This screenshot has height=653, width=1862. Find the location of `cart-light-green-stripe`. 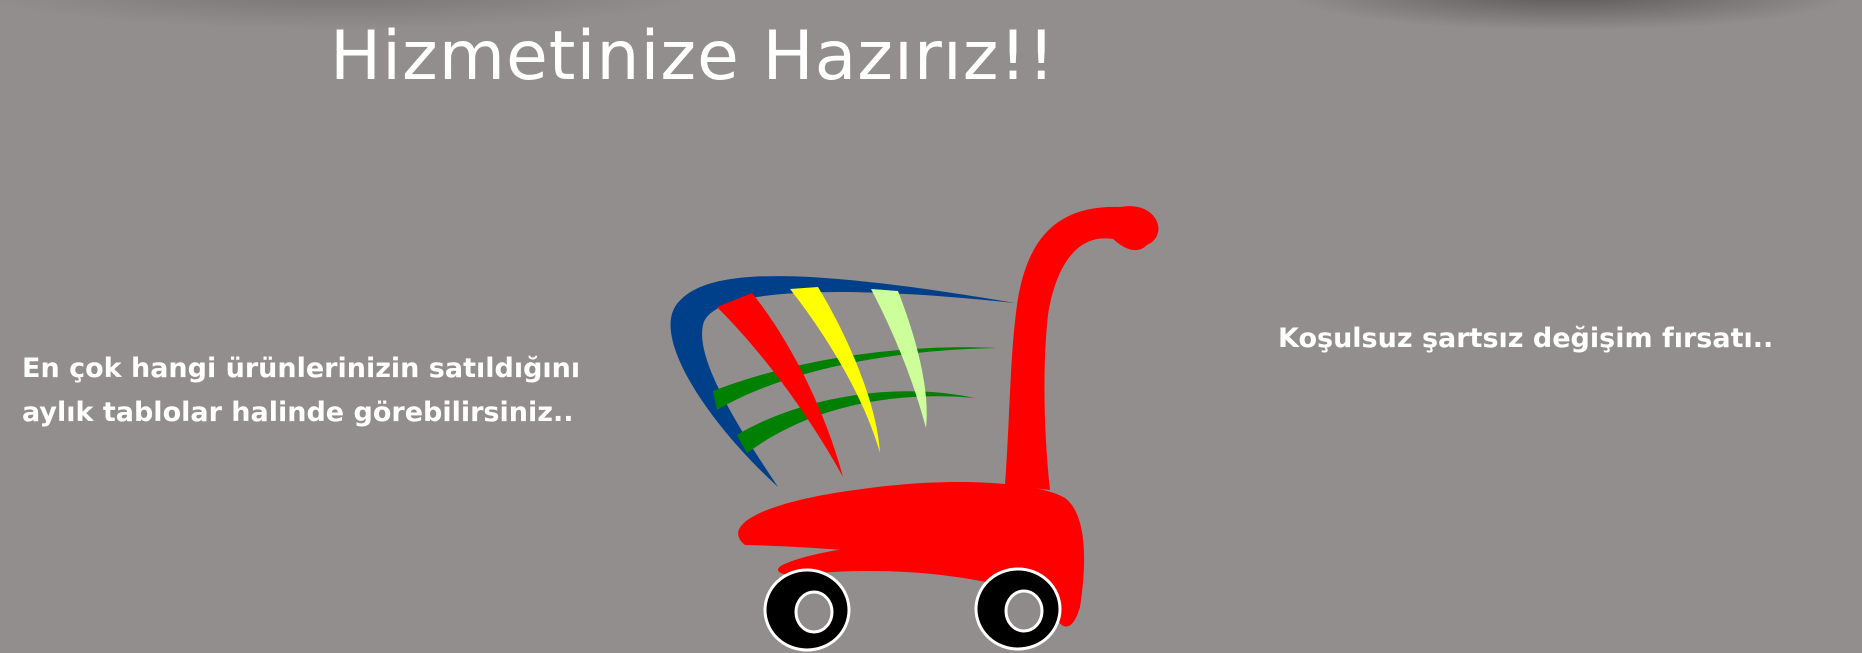

cart-light-green-stripe is located at coordinates (899, 358).